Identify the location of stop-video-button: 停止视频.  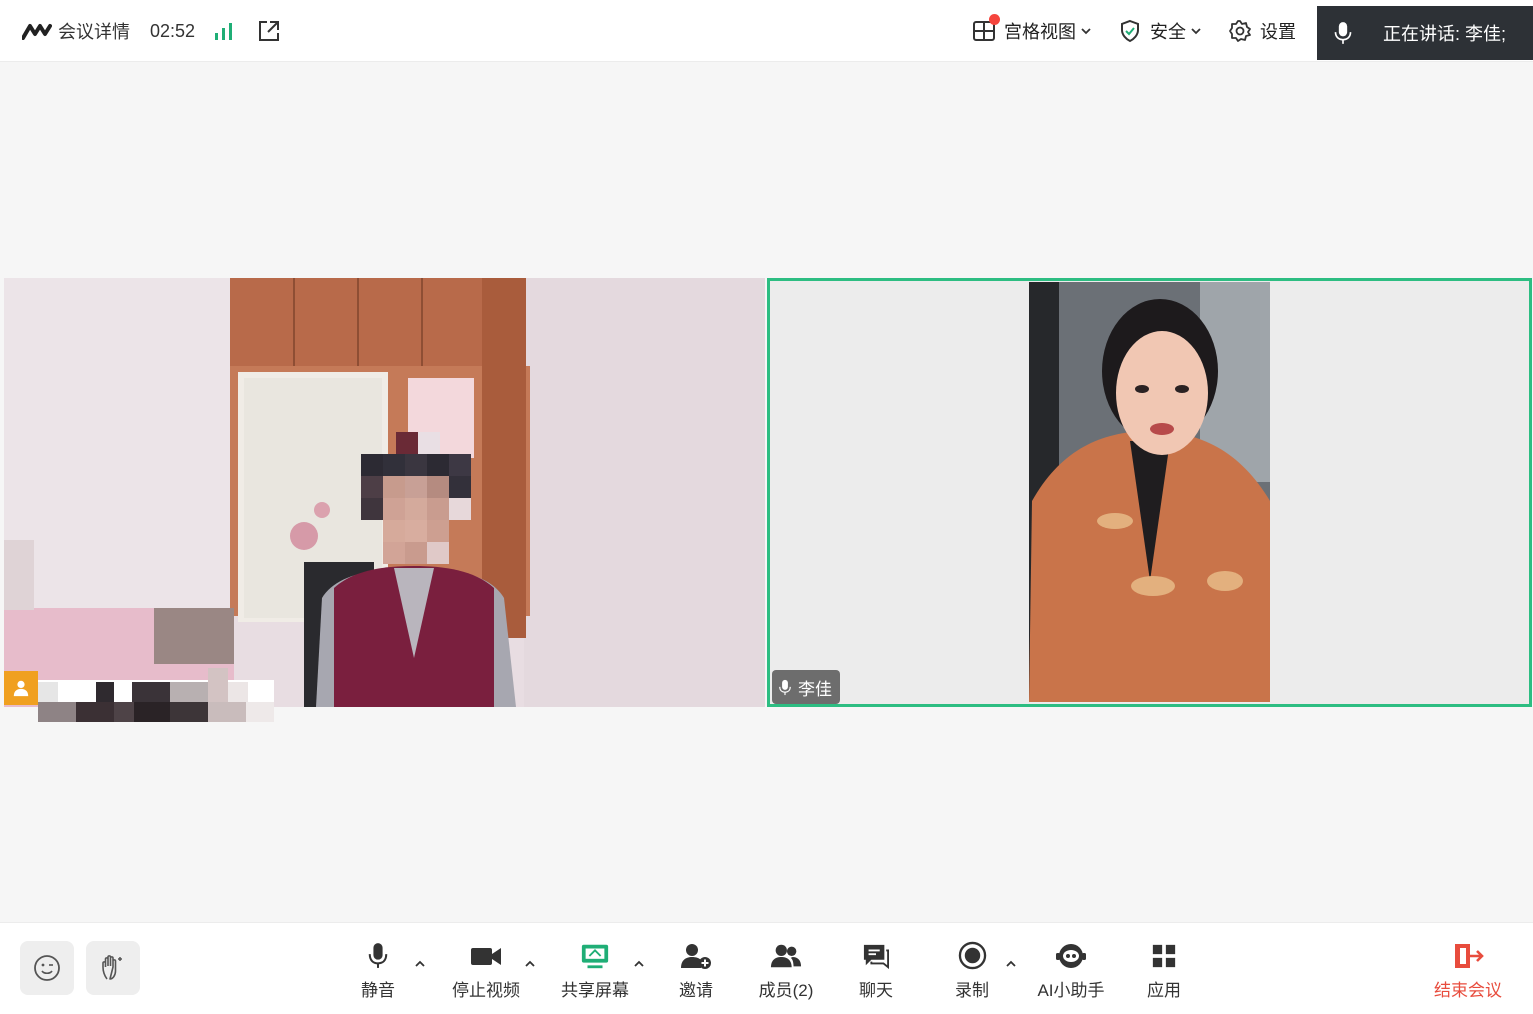
(486, 971).